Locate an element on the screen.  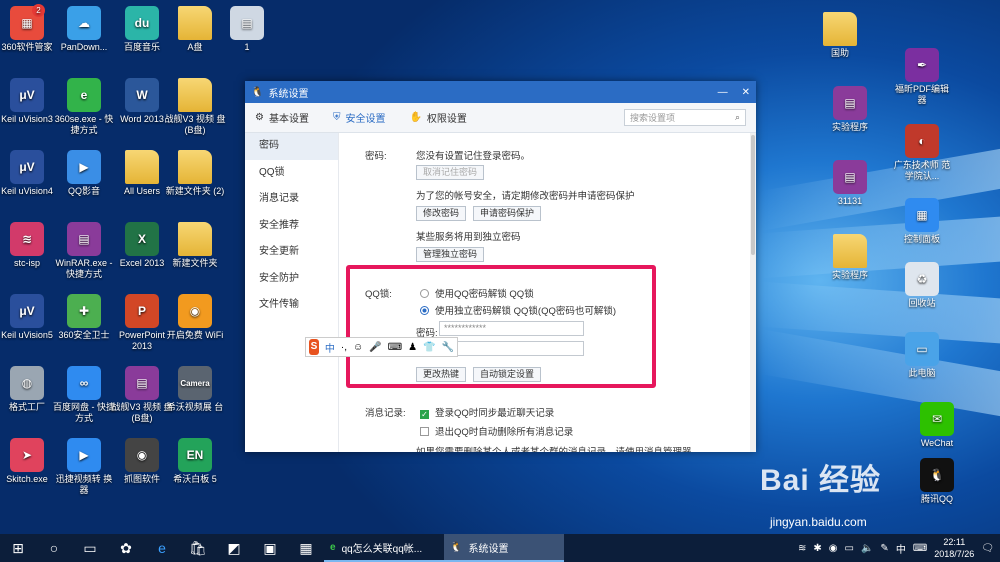
desktop-icon: ▤ 31131 is located at coordinates (850, 183).